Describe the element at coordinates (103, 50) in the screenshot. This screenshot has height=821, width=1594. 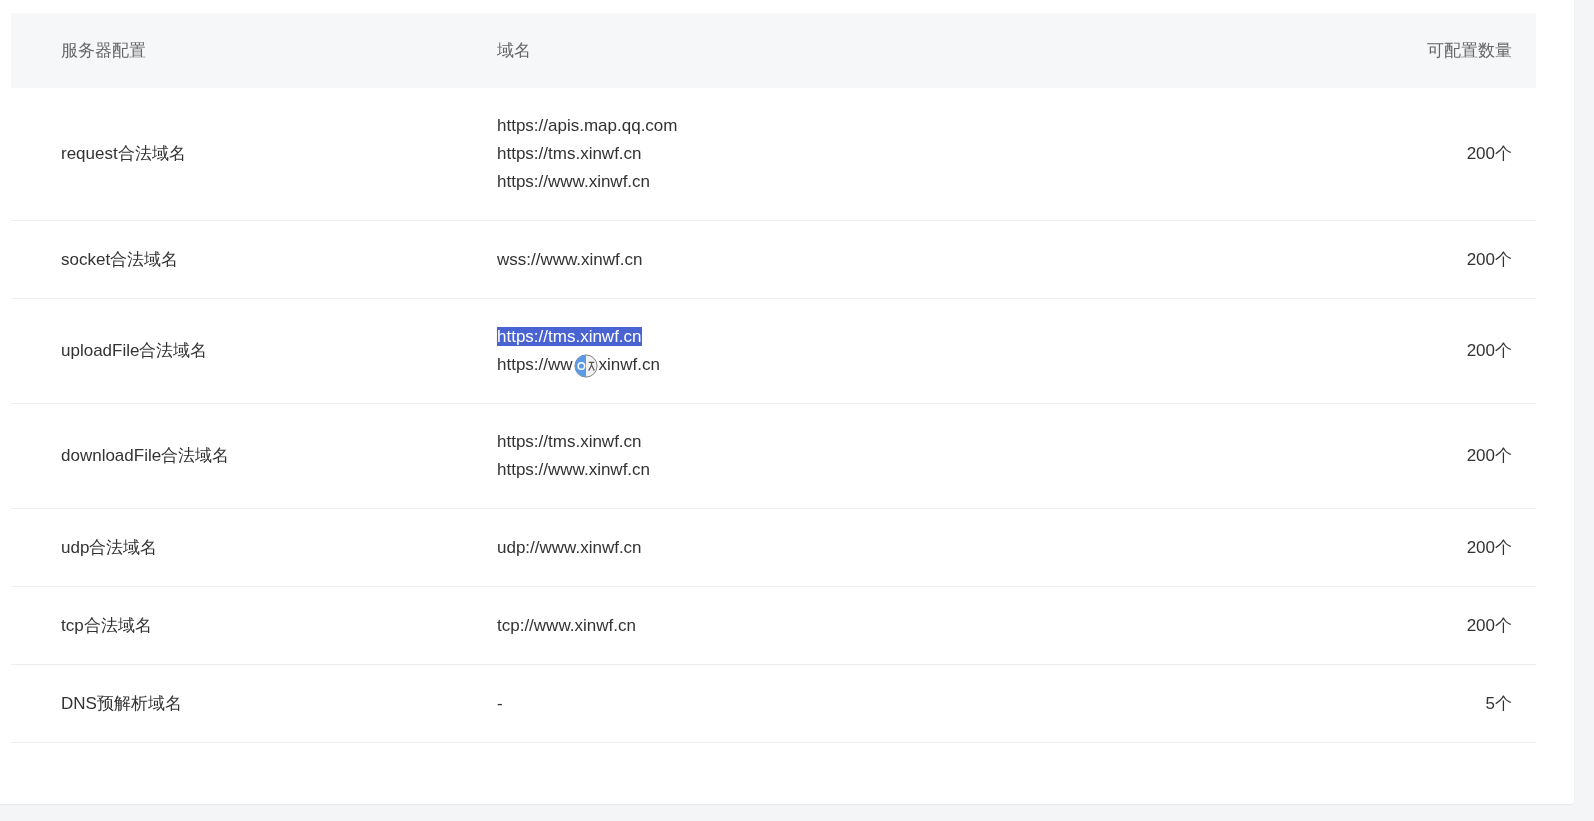
I see `column-header: 服务器配置` at that location.